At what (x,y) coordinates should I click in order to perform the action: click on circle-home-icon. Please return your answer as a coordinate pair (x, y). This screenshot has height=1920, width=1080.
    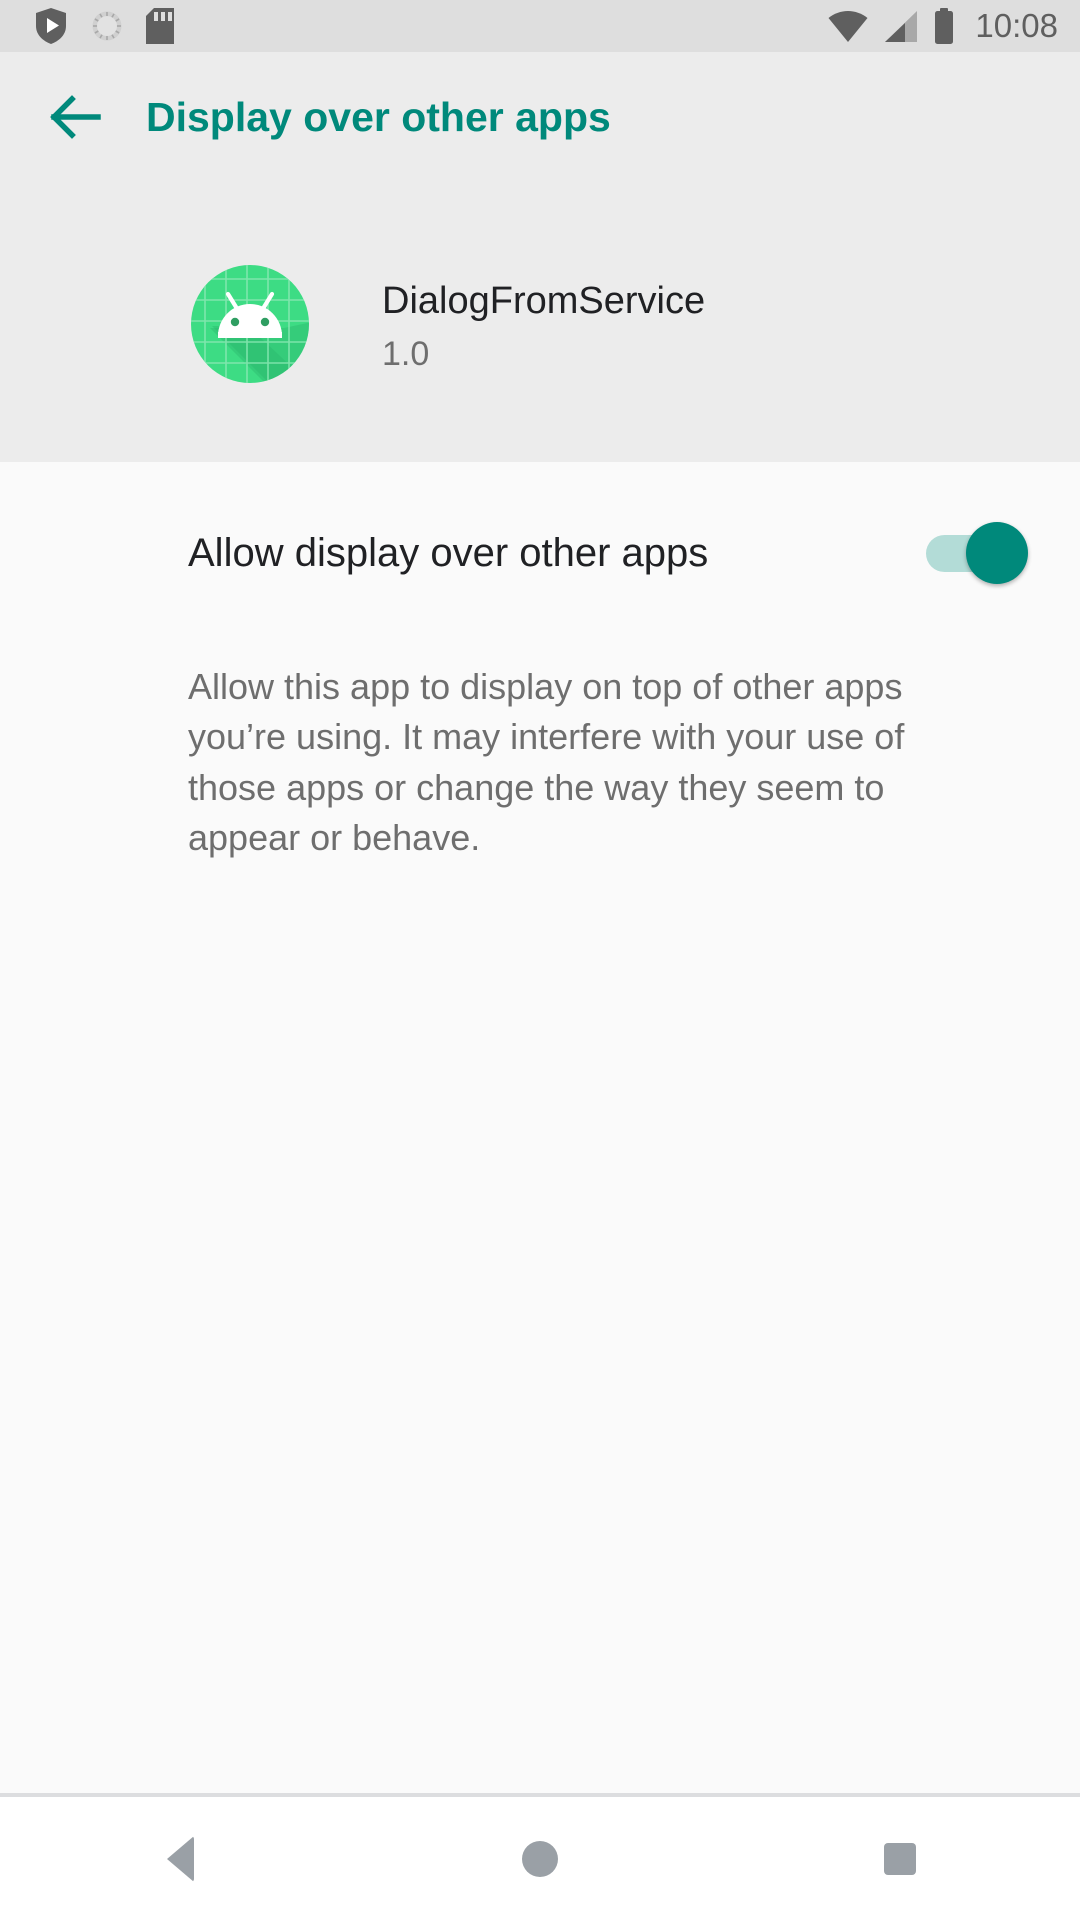
    Looking at the image, I should click on (540, 1858).